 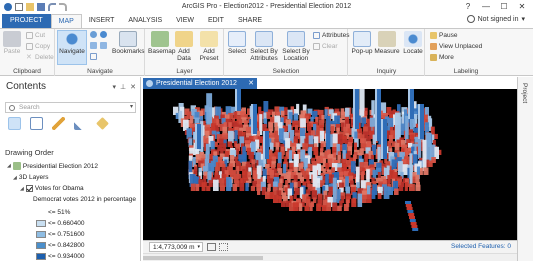 What do you see at coordinates (495, 19) in the screenshot?
I see `account-menu: Not signed in ▾` at bounding box center [495, 19].